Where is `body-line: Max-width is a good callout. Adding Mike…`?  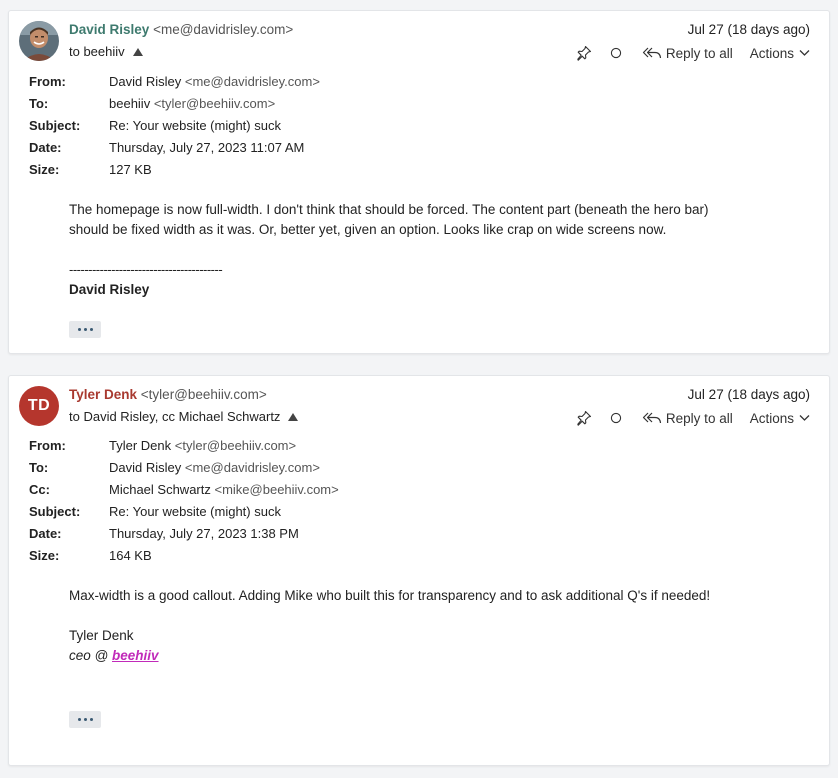
body-line: Max-width is a good callout. Adding Mike… is located at coordinates (390, 595).